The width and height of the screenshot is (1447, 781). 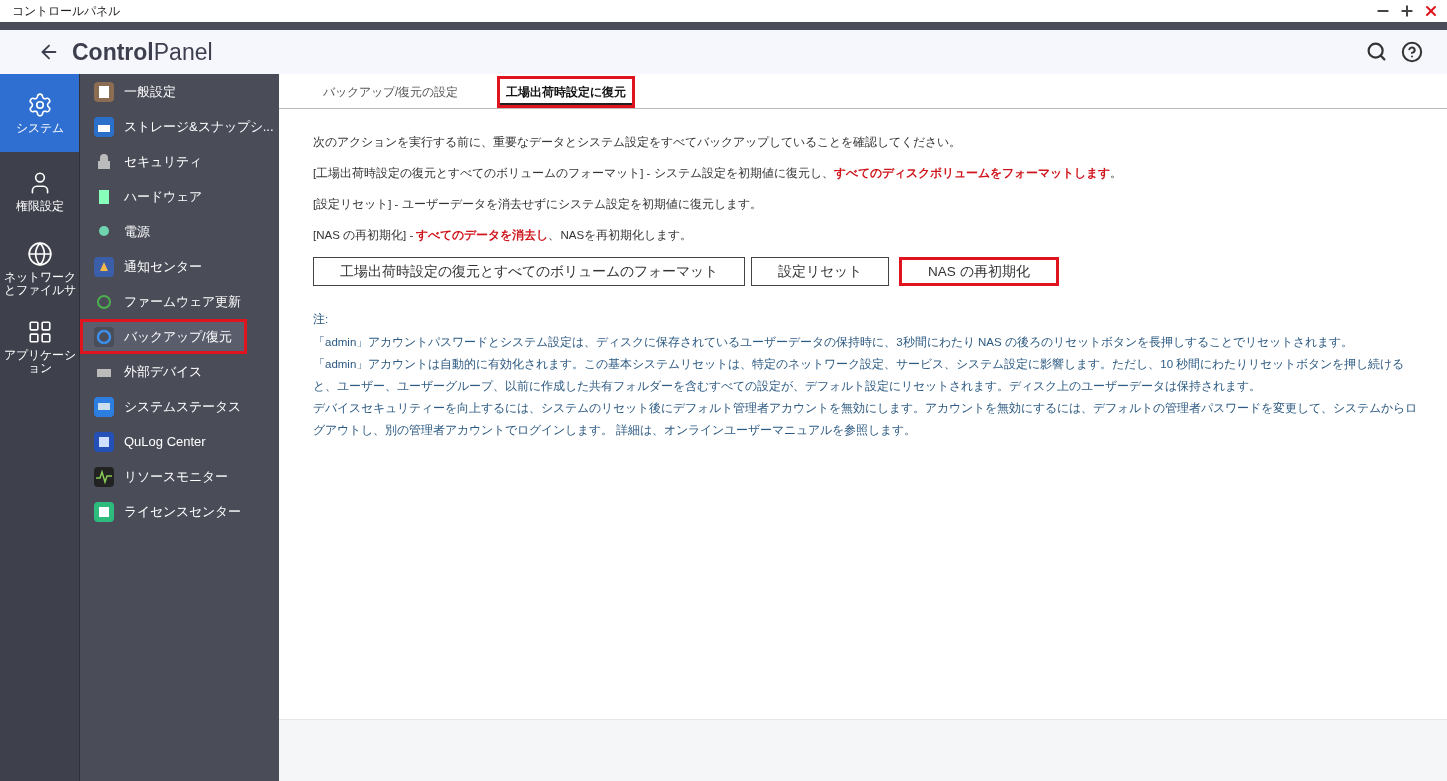 I want to click on sidebar-item: ハードウェア, so click(x=179, y=196).